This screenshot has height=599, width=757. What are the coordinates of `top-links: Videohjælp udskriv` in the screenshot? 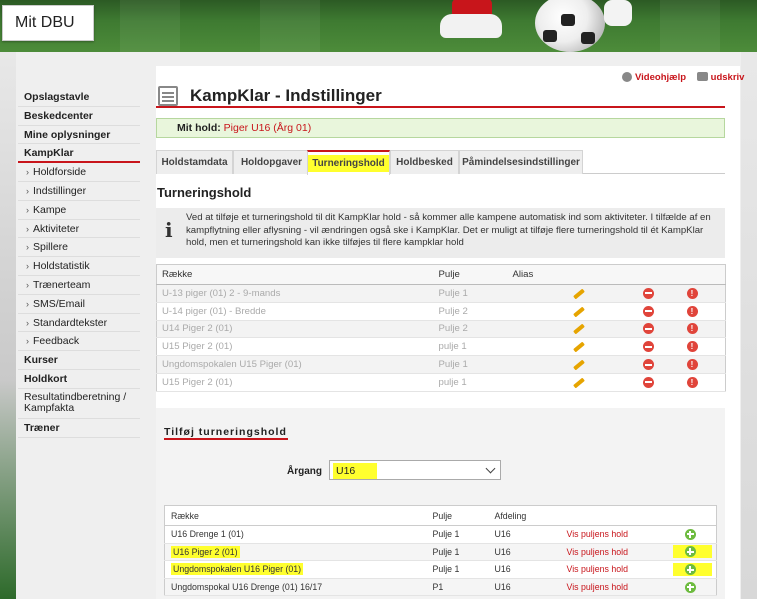 It's located at (683, 77).